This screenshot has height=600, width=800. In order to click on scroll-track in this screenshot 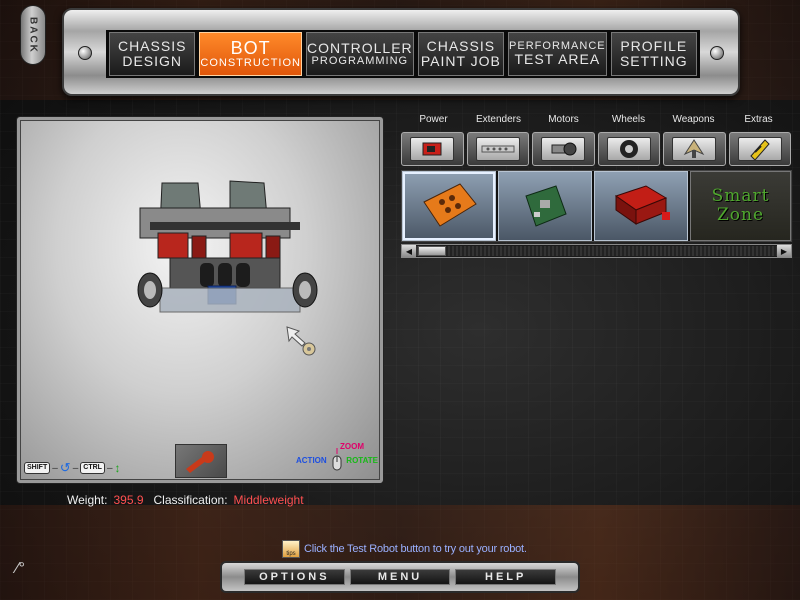, I will do `click(596, 251)`.